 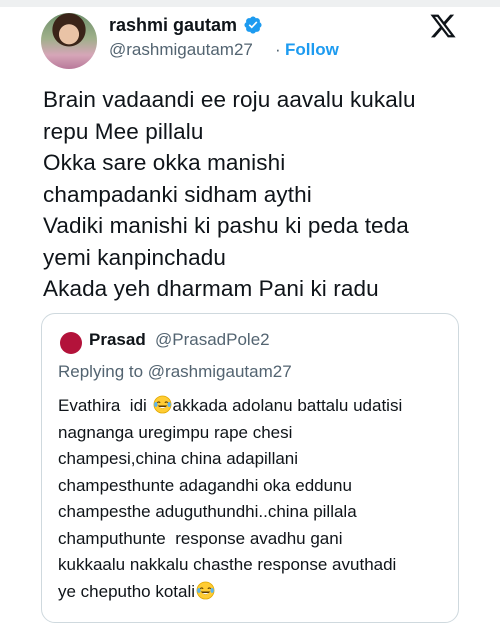 I want to click on tweet-line: Akada yeh dharmam Pani ki radu, so click(x=211, y=288).